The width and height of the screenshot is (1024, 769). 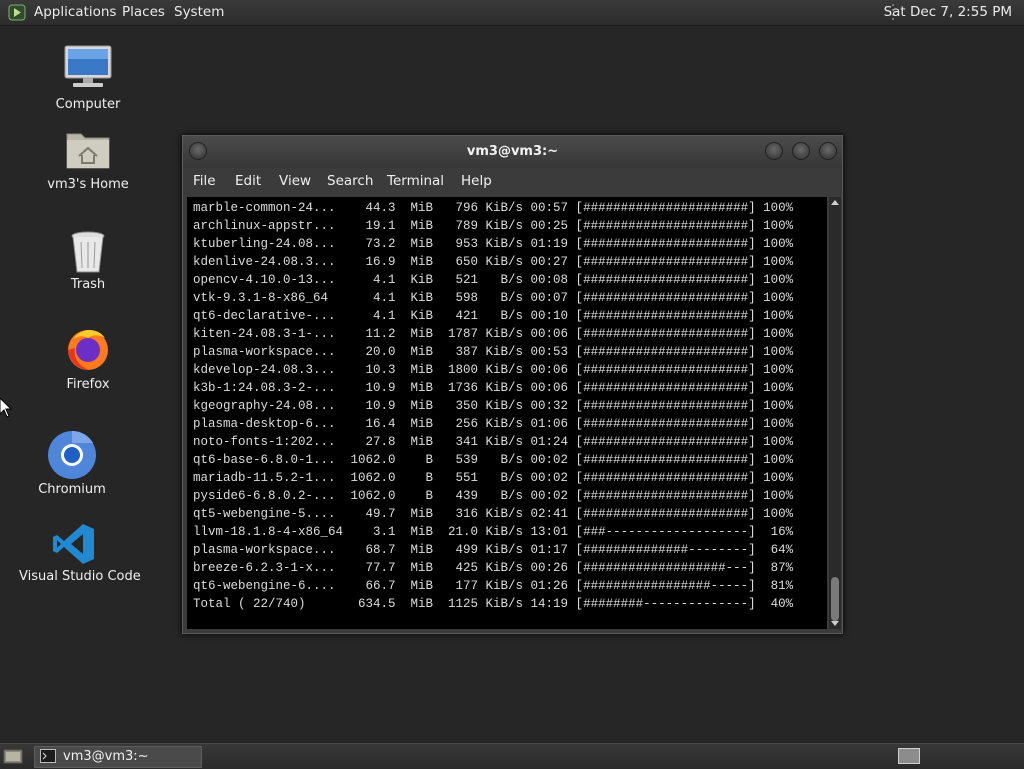 I want to click on desktop-icon-home: vm3's Home, so click(x=88, y=164).